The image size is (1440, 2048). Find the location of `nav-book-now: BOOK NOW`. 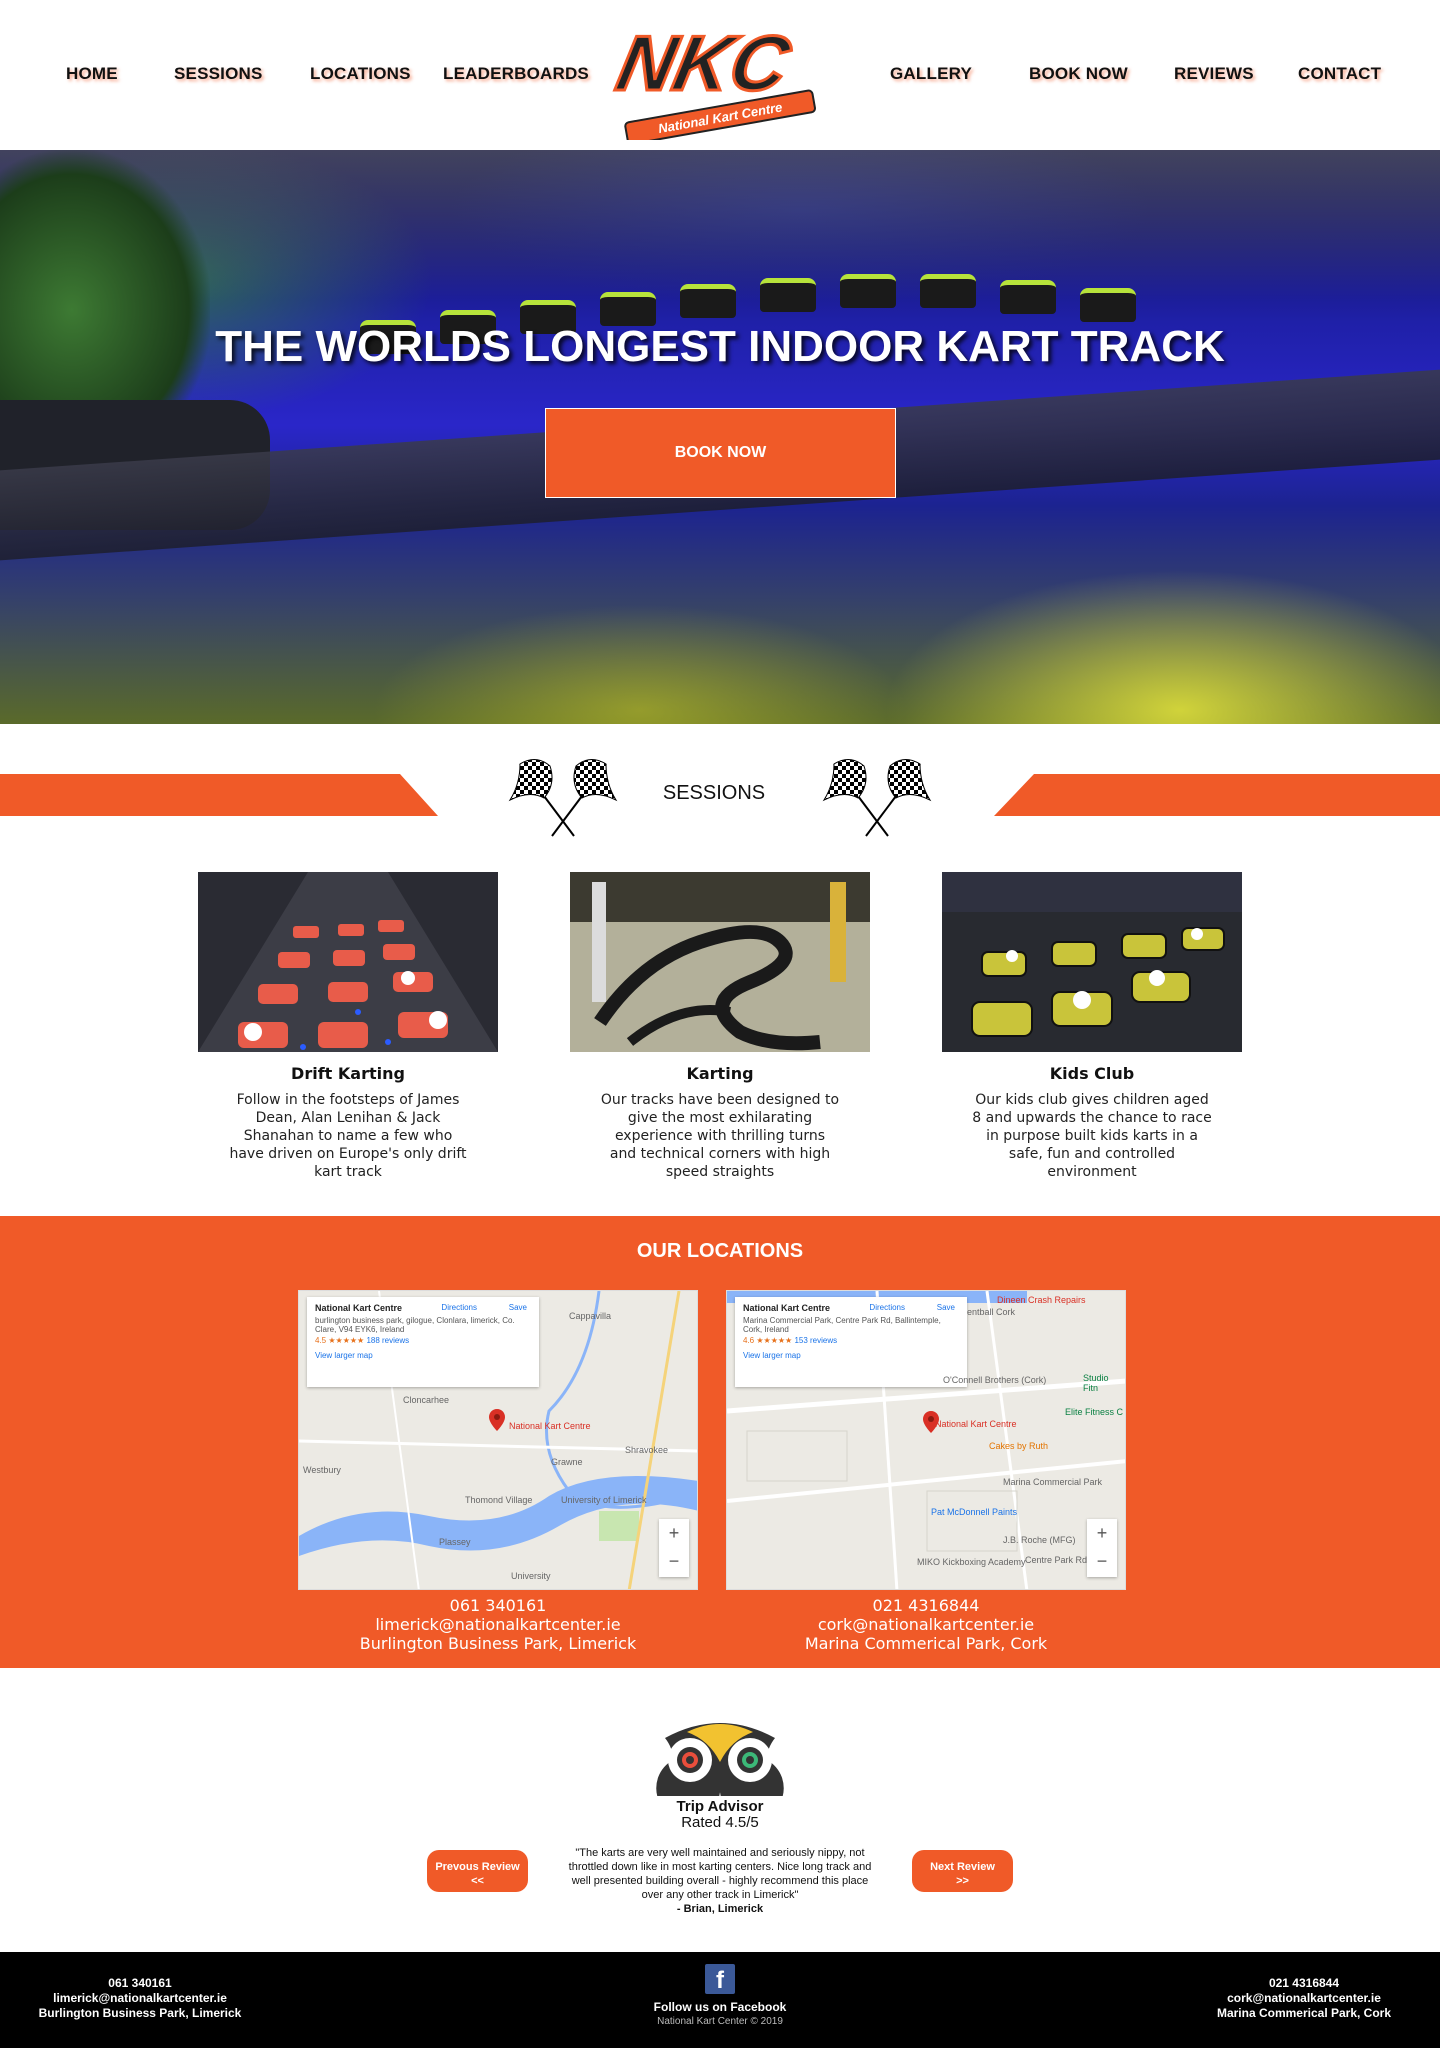

nav-book-now: BOOK NOW is located at coordinates (1078, 74).